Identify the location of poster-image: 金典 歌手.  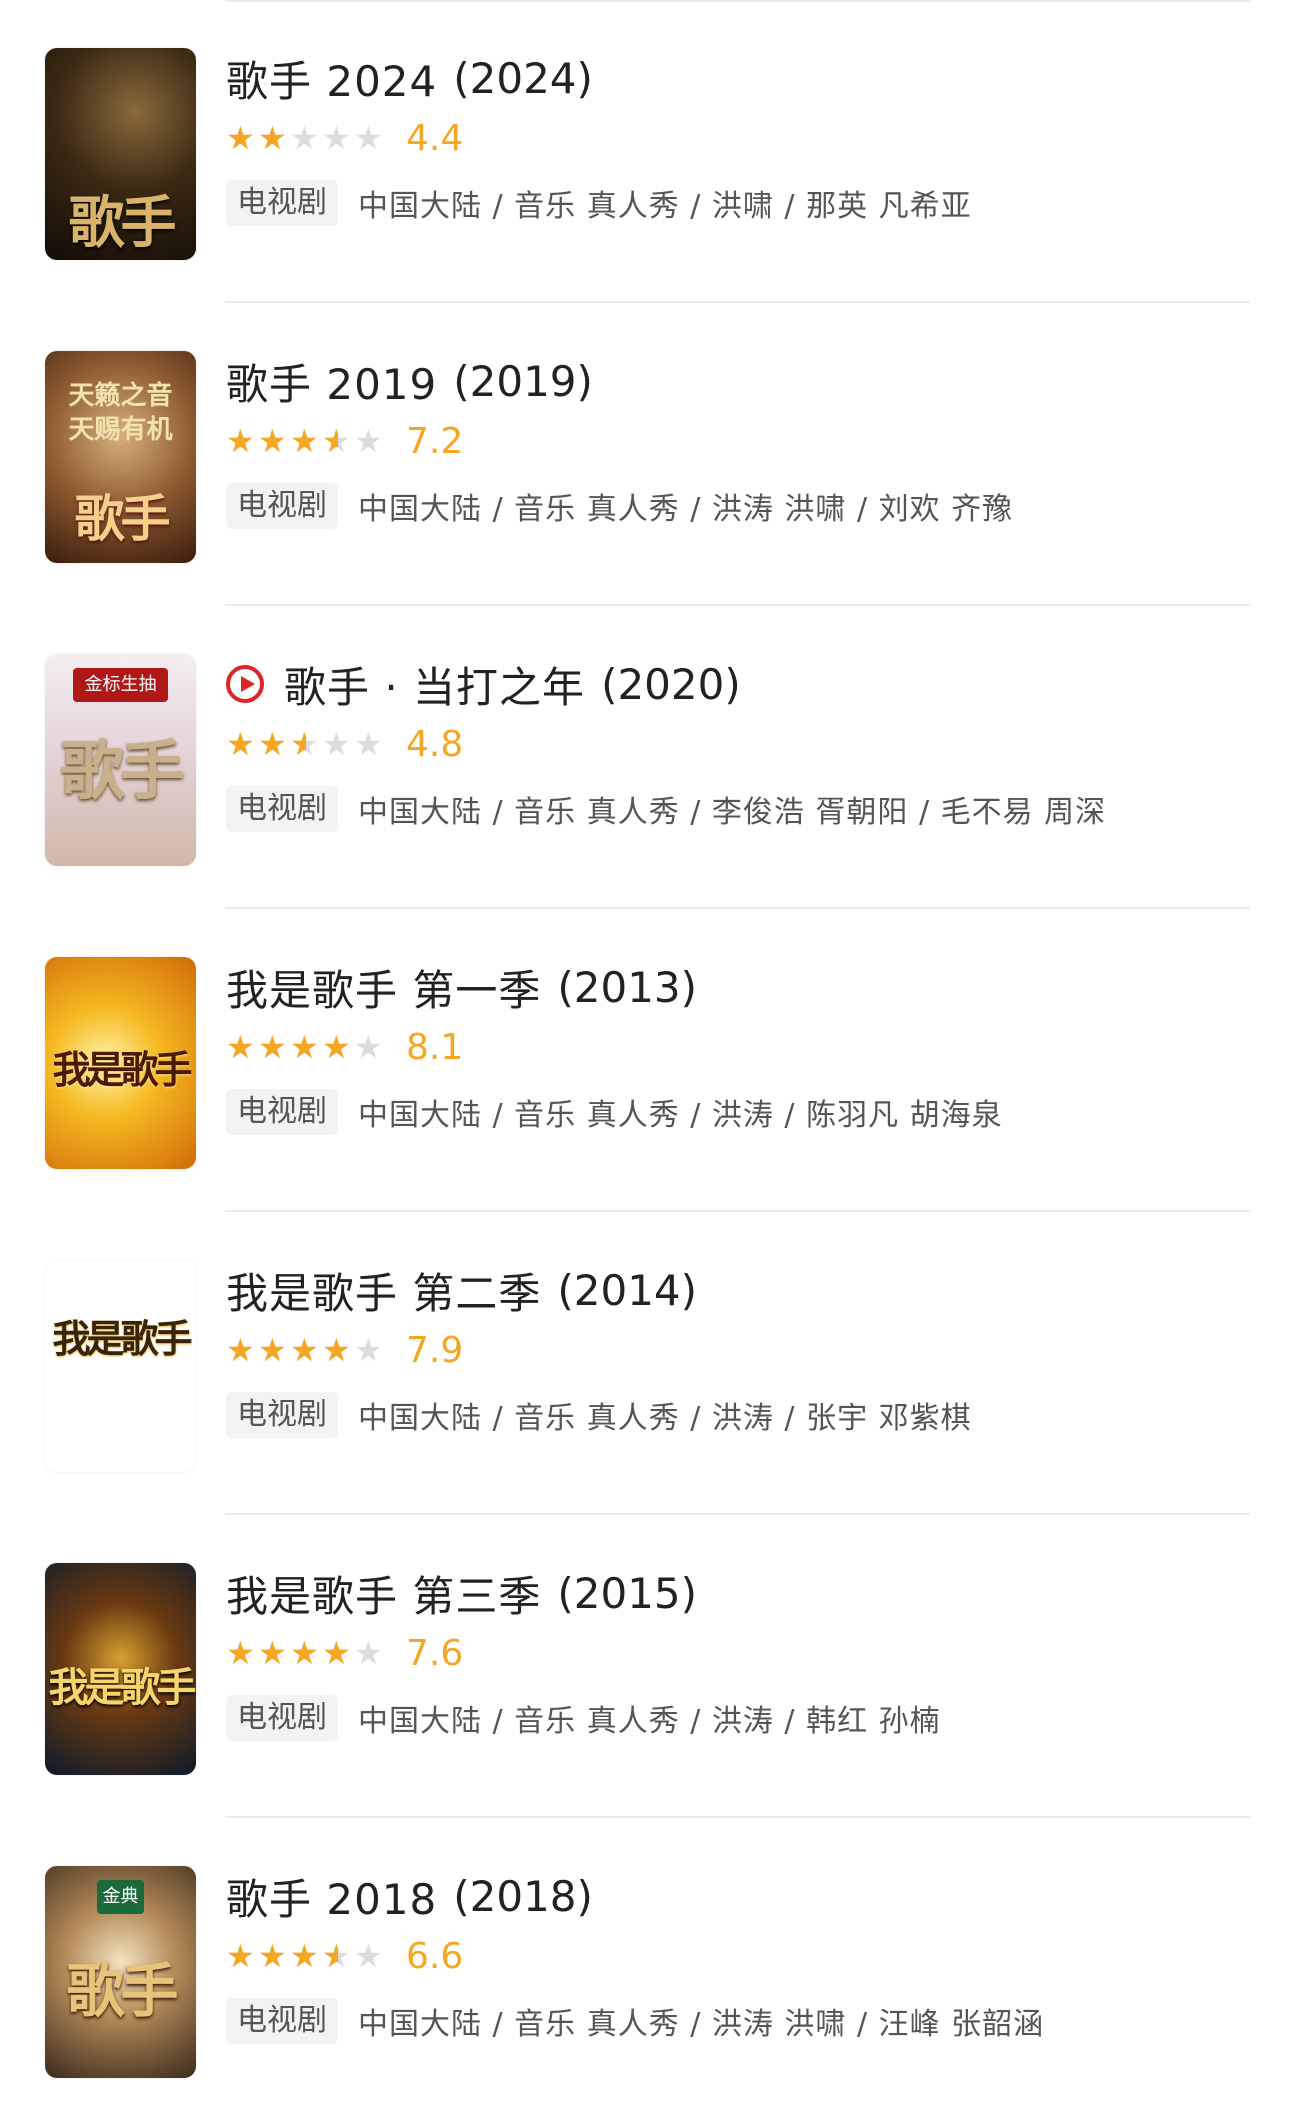
(120, 1972).